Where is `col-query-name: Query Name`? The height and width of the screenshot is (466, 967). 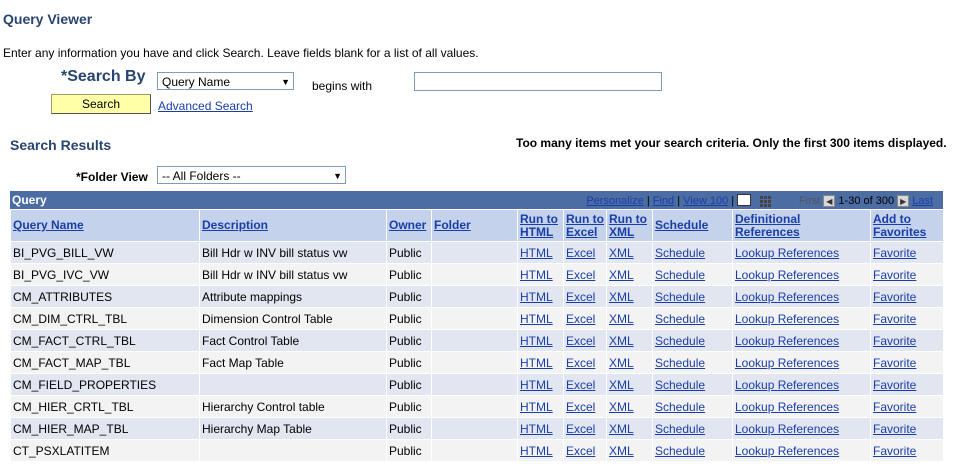 col-query-name: Query Name is located at coordinates (105, 225).